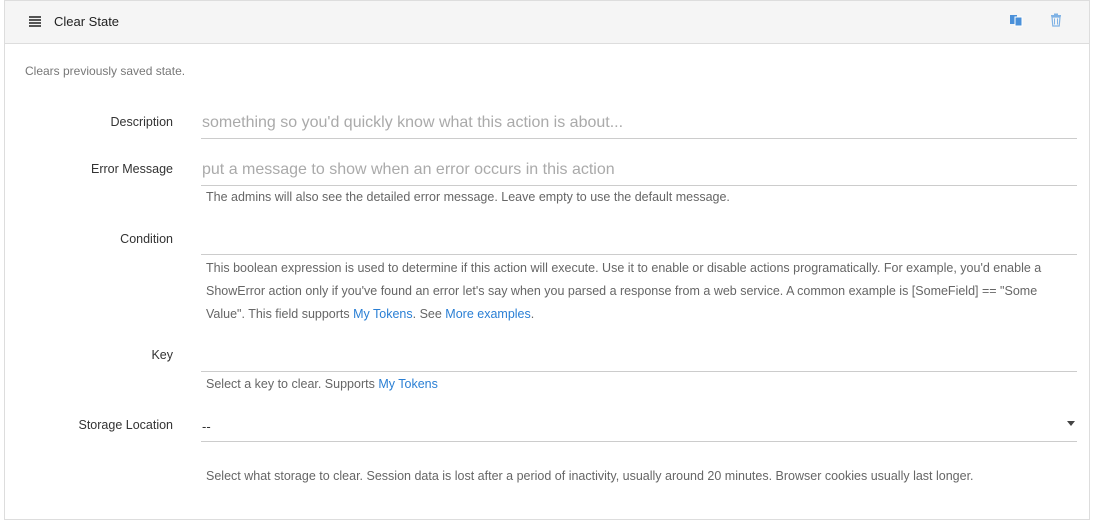 The height and width of the screenshot is (520, 1093). Describe the element at coordinates (1071, 423) in the screenshot. I see `chevron-down-icon` at that location.